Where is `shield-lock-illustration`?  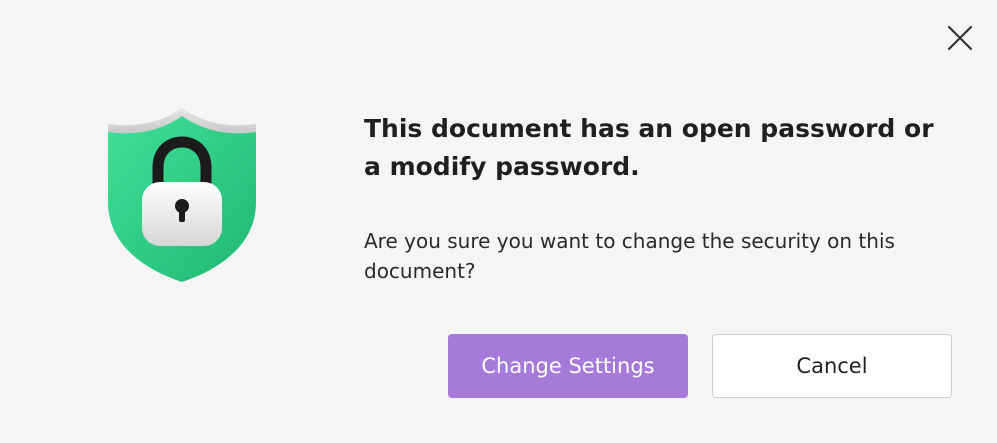
shield-lock-illustration is located at coordinates (182, 195).